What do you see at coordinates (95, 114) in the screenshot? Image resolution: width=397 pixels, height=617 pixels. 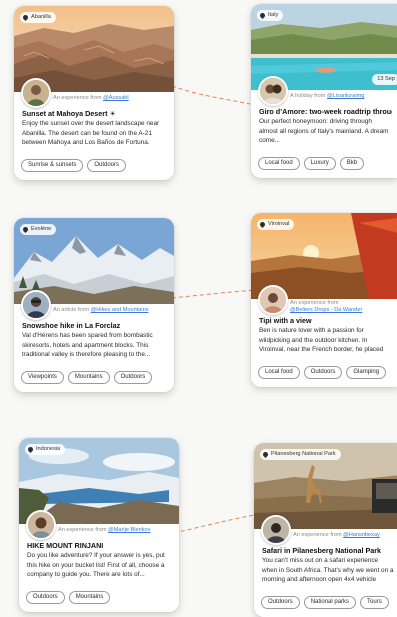 I see `card-title: Sunset at Mahoya Desert ☀` at bounding box center [95, 114].